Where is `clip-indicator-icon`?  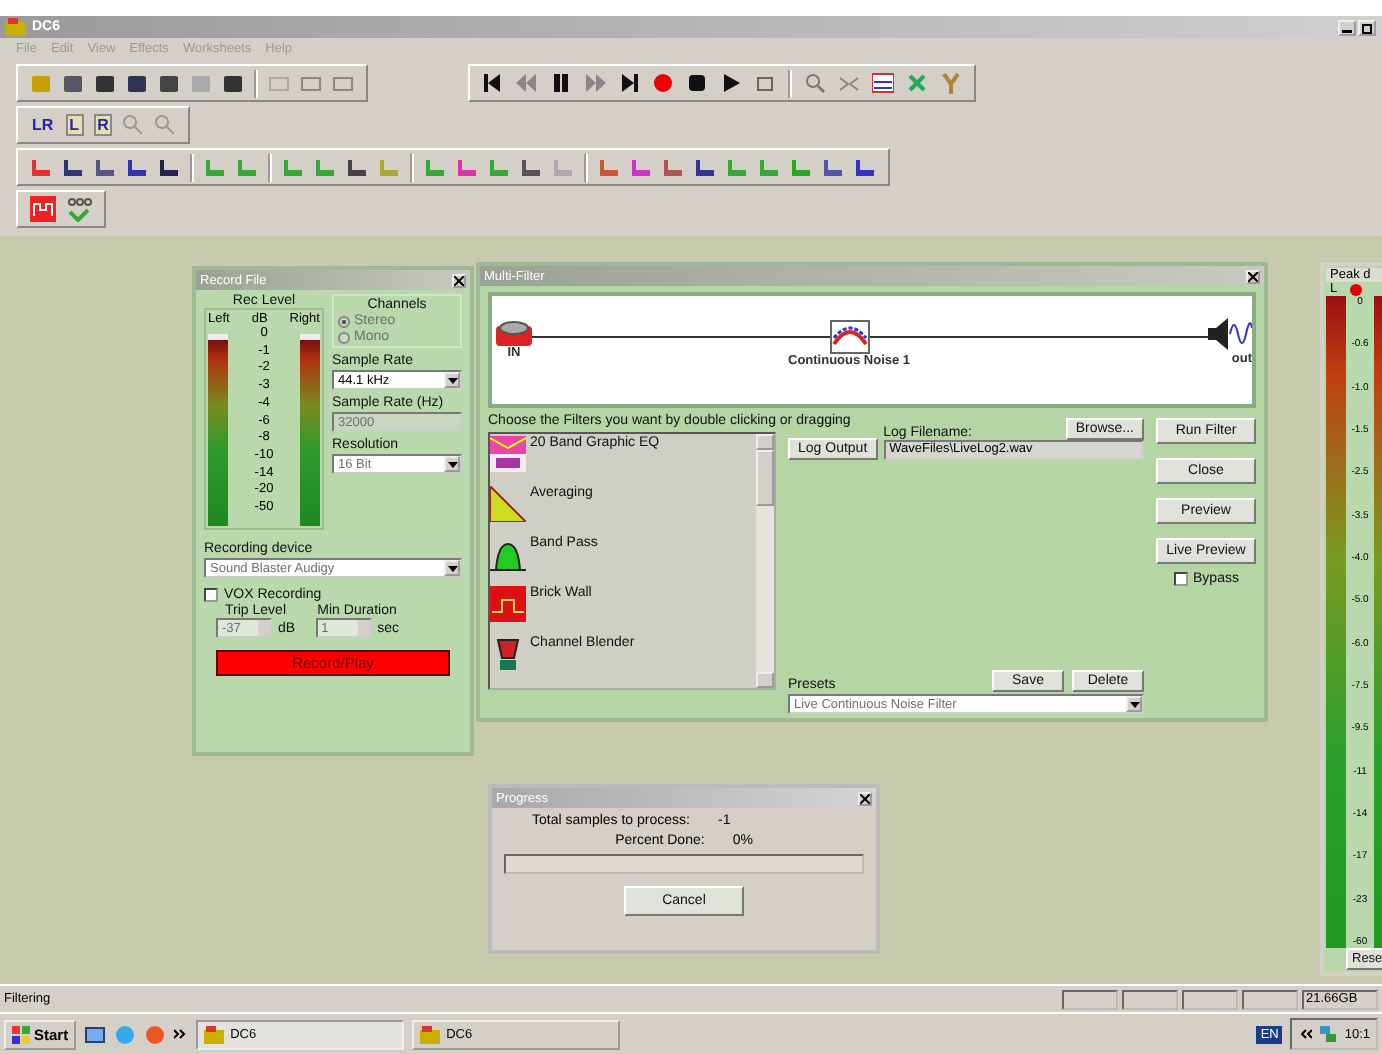 clip-indicator-icon is located at coordinates (1355, 289).